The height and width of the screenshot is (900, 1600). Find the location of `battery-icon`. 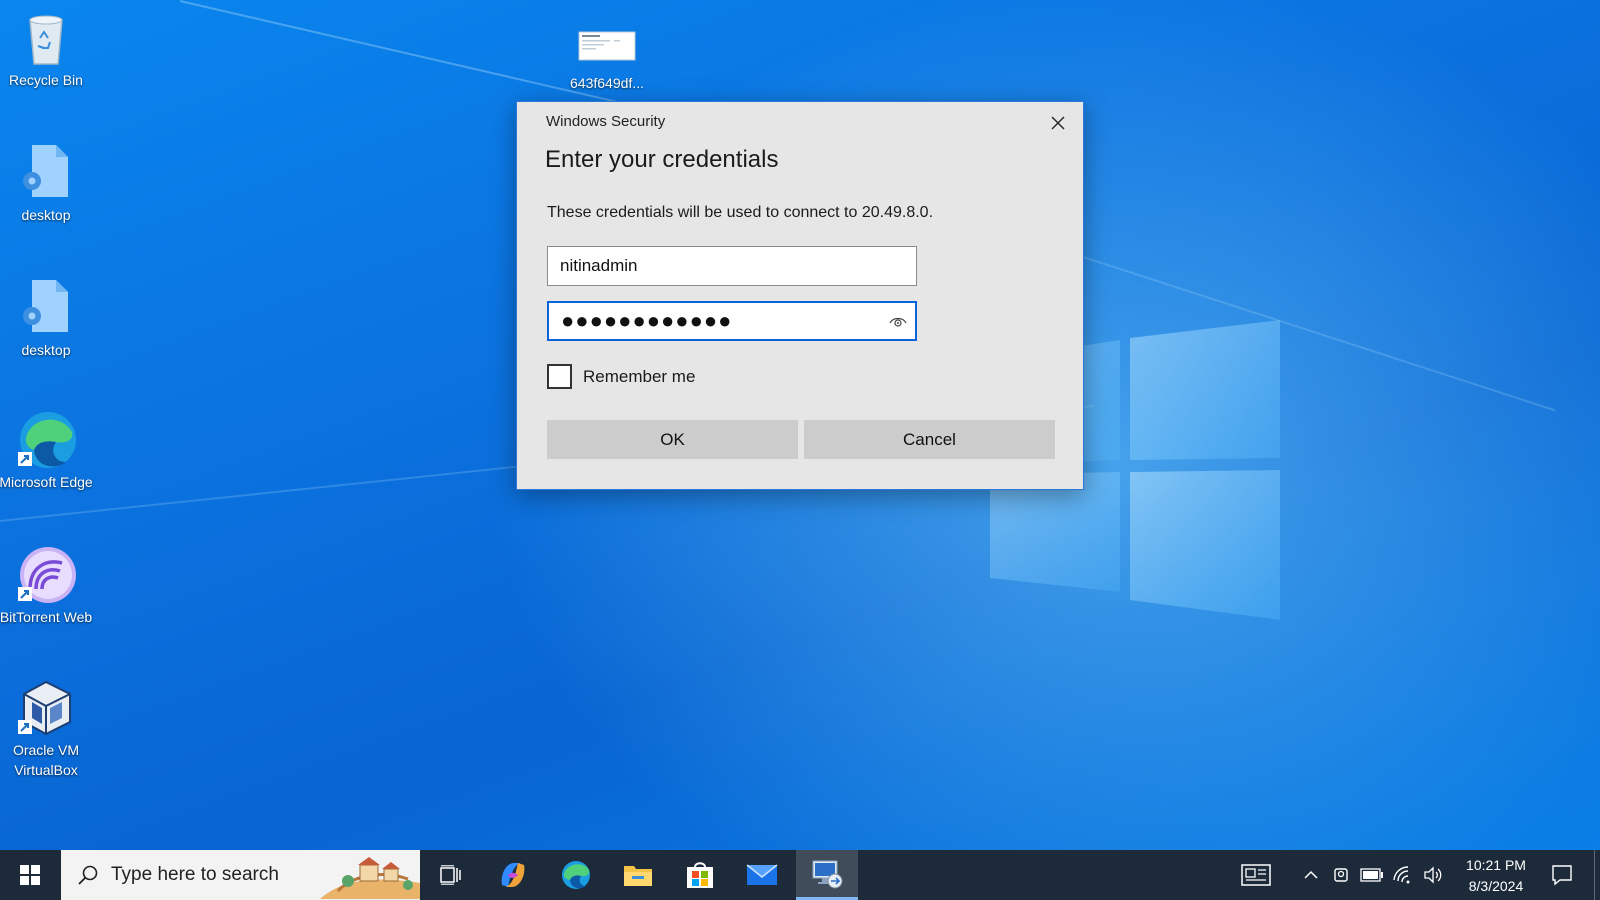

battery-icon is located at coordinates (1371, 875).